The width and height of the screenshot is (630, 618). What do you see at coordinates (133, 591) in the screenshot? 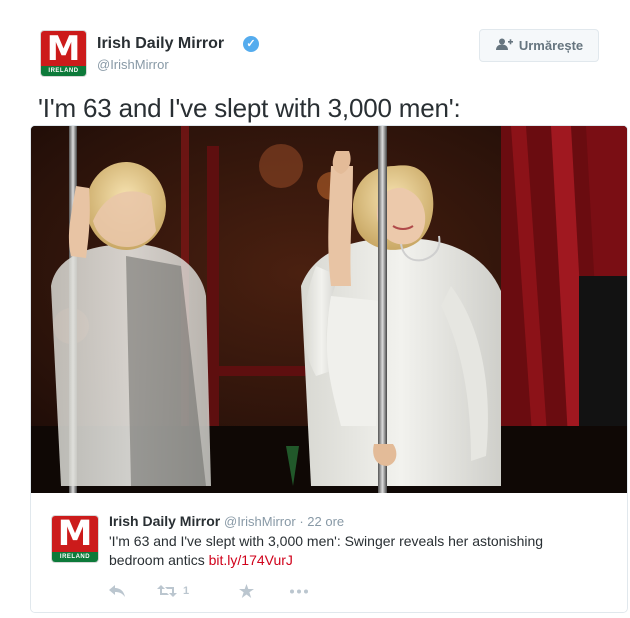
I see `reply-icon` at bounding box center [133, 591].